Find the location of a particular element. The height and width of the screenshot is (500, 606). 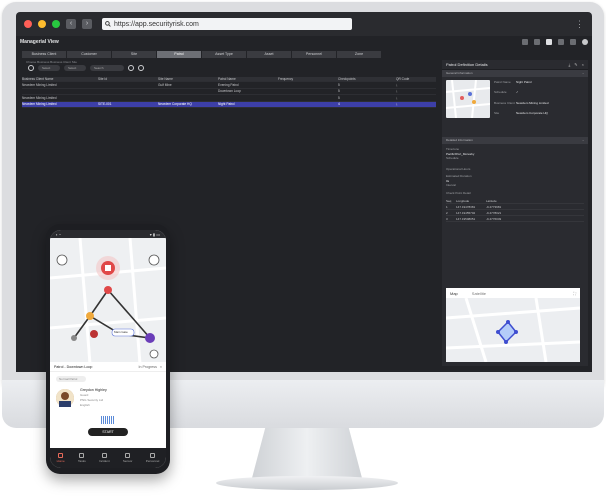

settings-icon is located at coordinates (573, 42).